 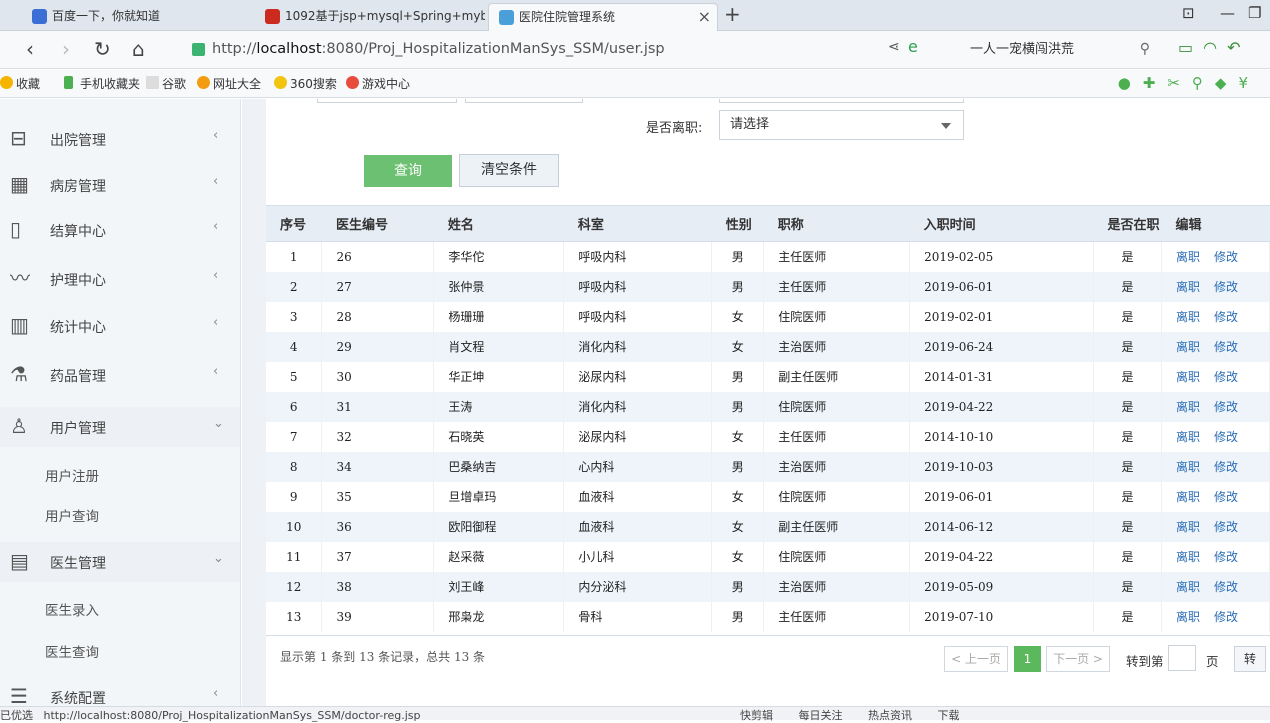 I want to click on tab-label: 1092基于jsp+mysql+Spring+mybatis, so click(x=385, y=16).